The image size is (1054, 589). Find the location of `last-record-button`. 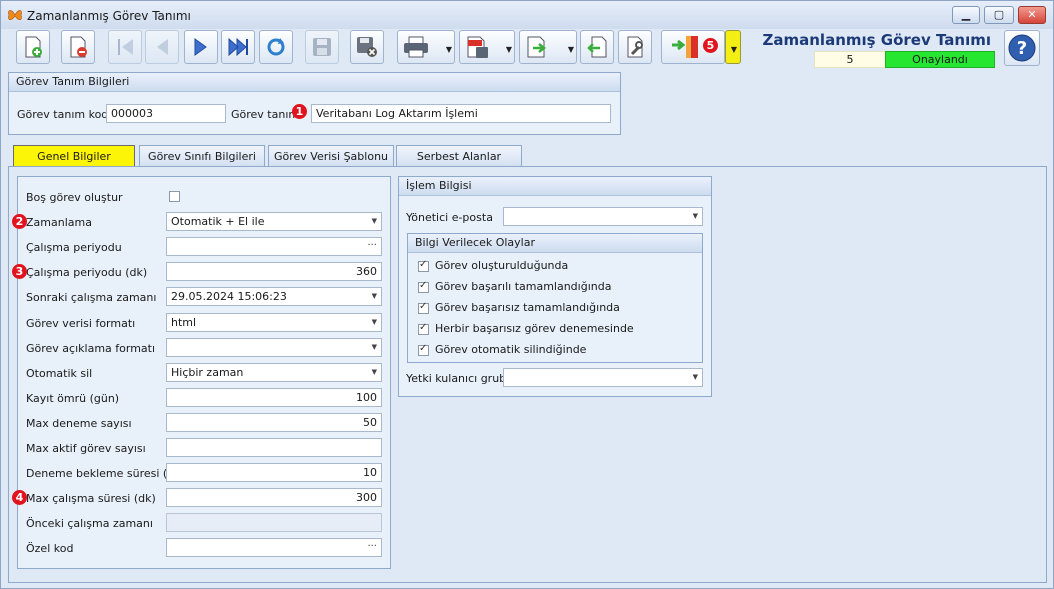

last-record-button is located at coordinates (238, 47).